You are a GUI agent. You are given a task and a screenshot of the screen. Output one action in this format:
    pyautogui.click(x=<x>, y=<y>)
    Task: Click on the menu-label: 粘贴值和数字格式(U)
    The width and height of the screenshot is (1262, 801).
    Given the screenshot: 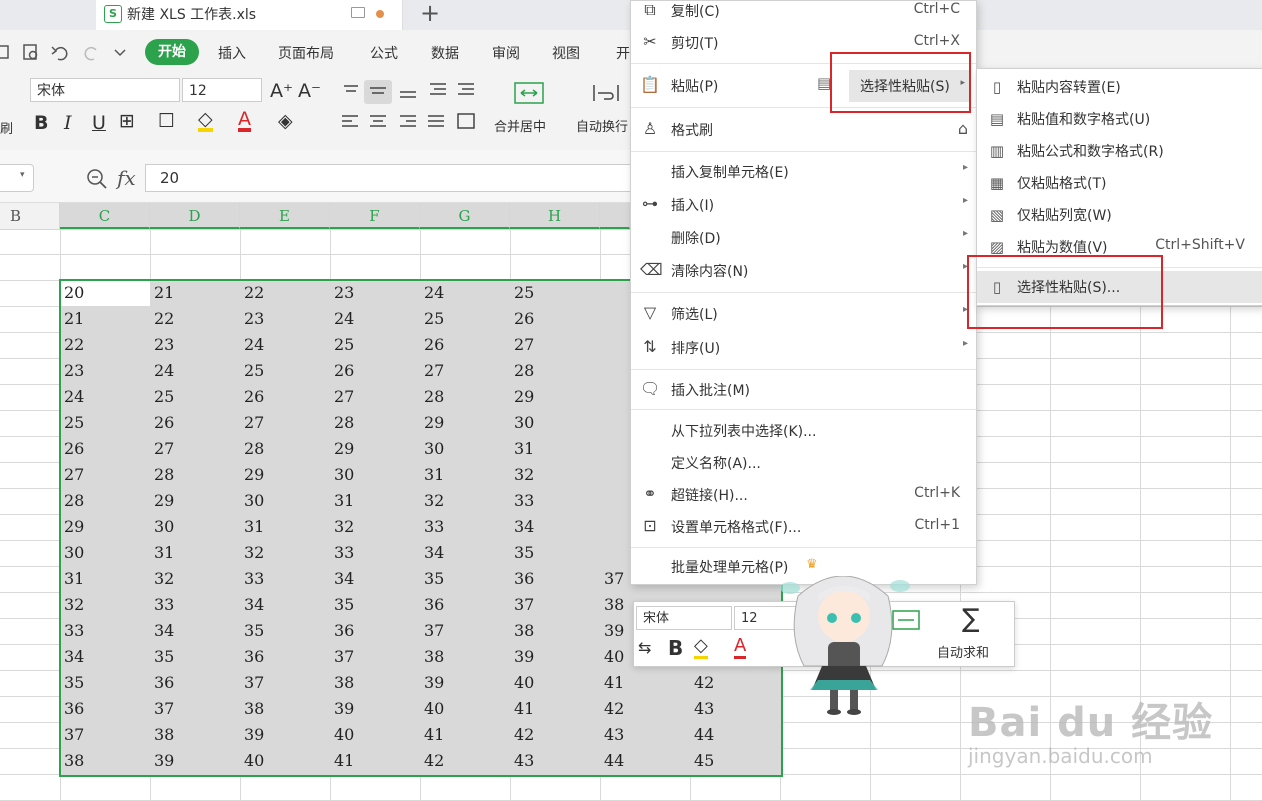 What is the action you would take?
    pyautogui.click(x=1084, y=120)
    